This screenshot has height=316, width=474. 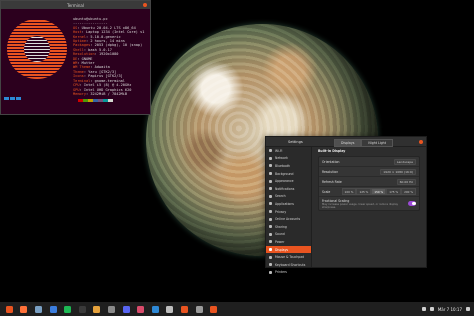 What do you see at coordinates (394, 191) in the screenshot?
I see `scale-option: 175 %` at bounding box center [394, 191].